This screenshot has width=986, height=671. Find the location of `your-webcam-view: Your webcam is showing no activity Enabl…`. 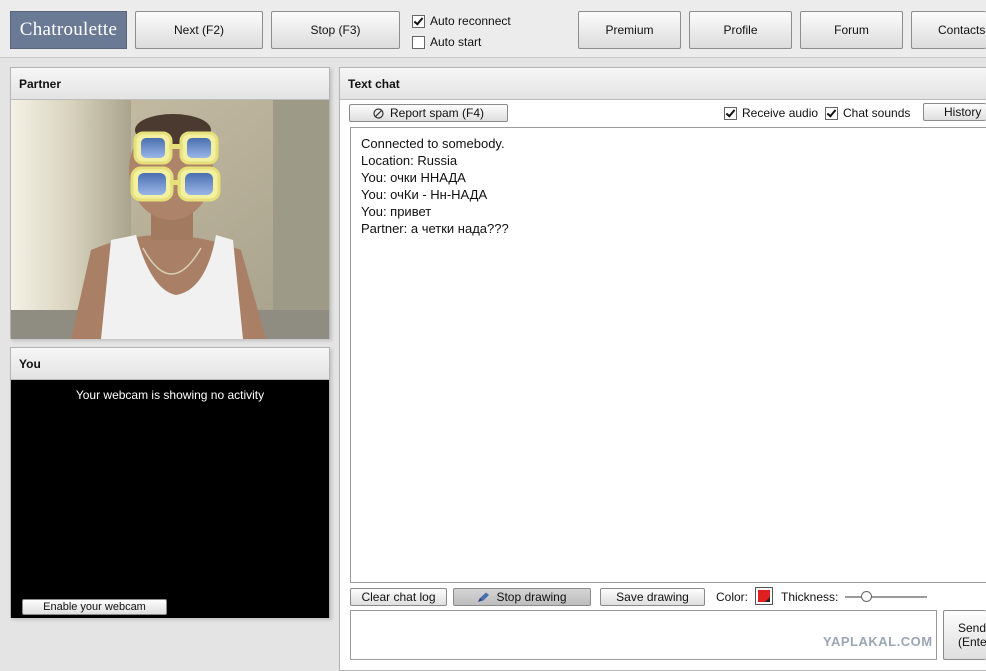

your-webcam-view: Your webcam is showing no activity Enabl… is located at coordinates (170, 499).